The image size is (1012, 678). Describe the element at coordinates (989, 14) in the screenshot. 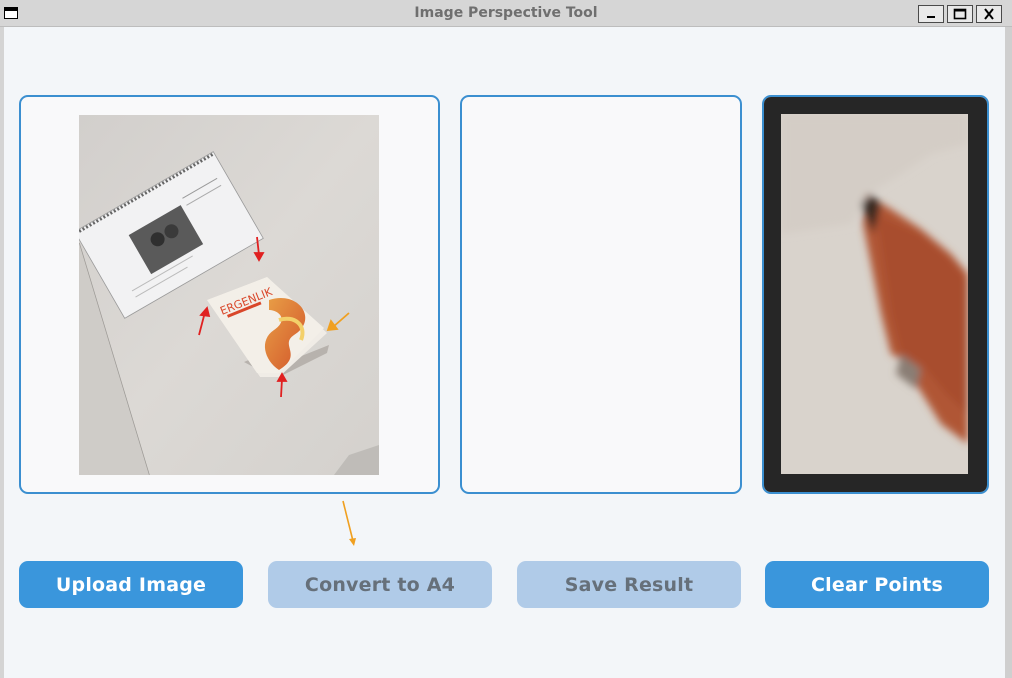

I see `close-icon` at that location.